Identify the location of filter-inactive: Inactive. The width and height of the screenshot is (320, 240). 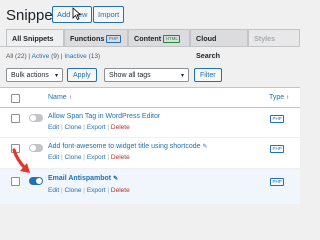
(75, 56).